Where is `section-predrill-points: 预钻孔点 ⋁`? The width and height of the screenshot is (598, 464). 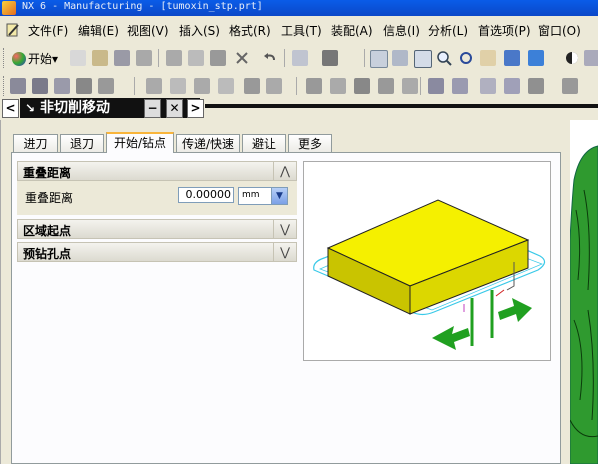
section-predrill-points: 预钻孔点 ⋁ is located at coordinates (157, 252).